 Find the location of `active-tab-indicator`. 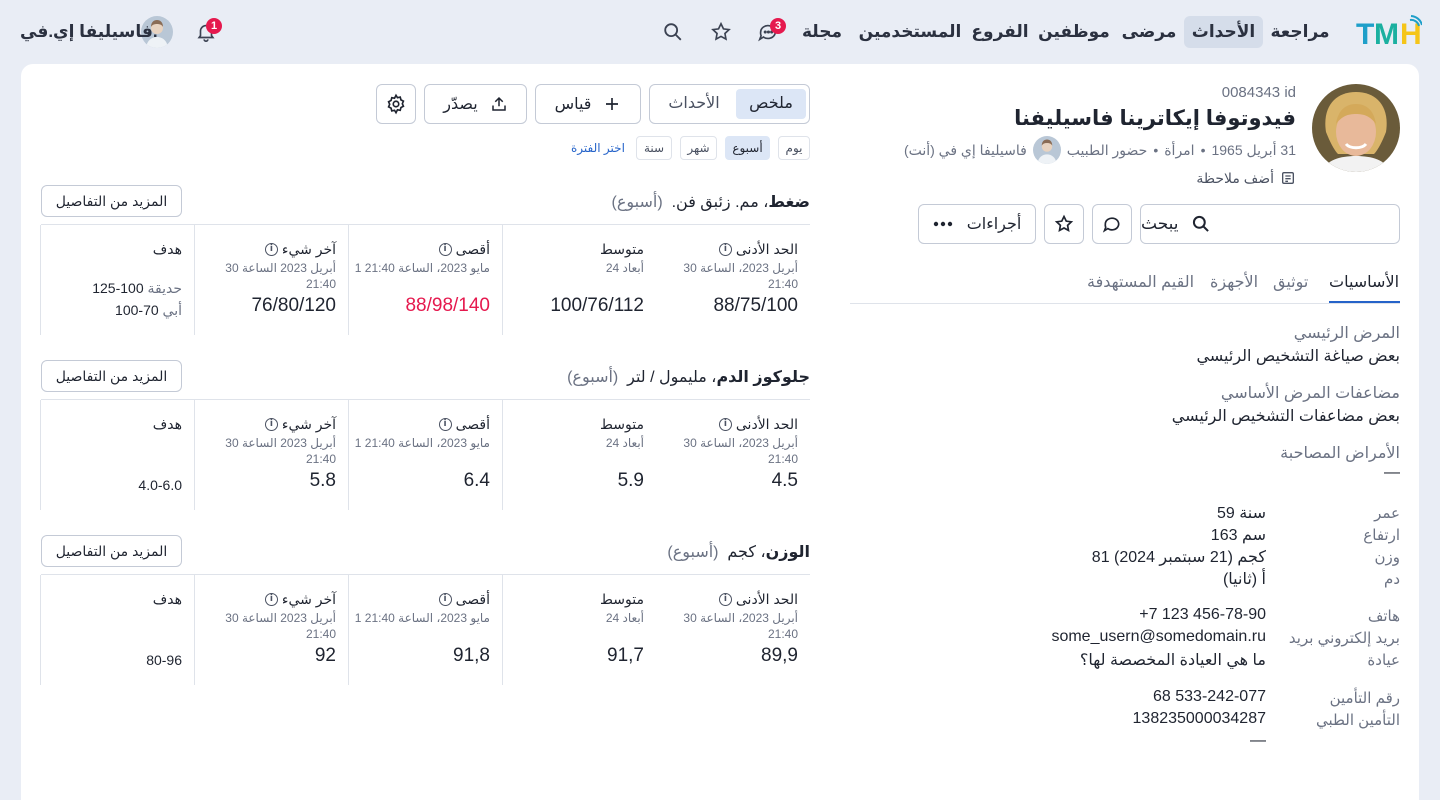

active-tab-indicator is located at coordinates (1364, 302).